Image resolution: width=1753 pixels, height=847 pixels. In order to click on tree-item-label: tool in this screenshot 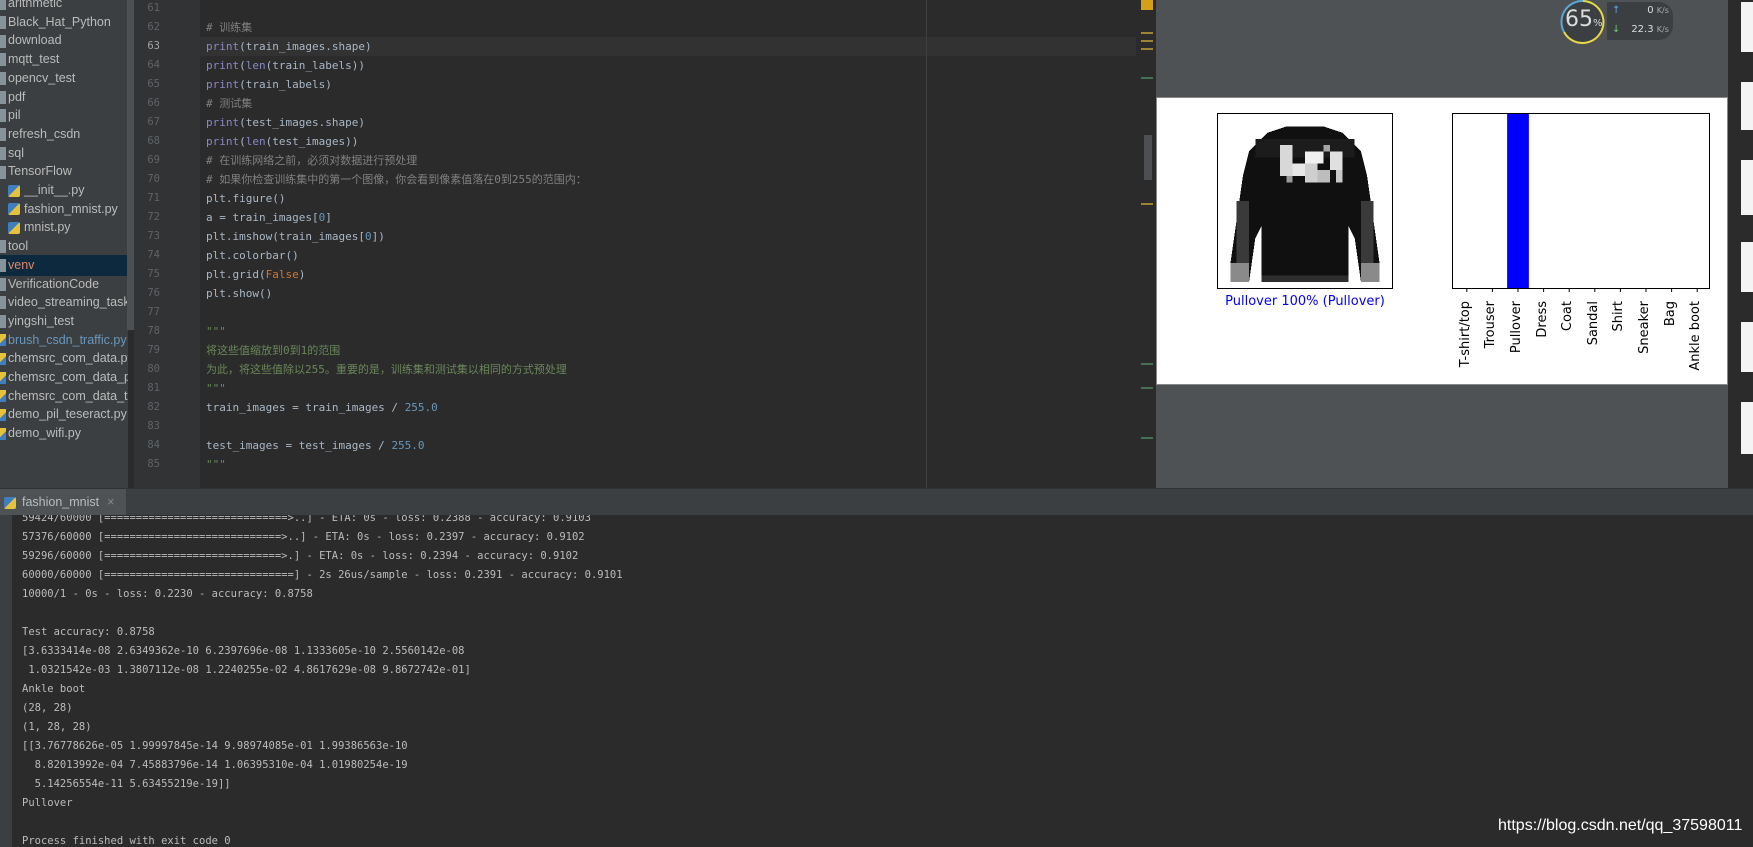, I will do `click(18, 246)`.